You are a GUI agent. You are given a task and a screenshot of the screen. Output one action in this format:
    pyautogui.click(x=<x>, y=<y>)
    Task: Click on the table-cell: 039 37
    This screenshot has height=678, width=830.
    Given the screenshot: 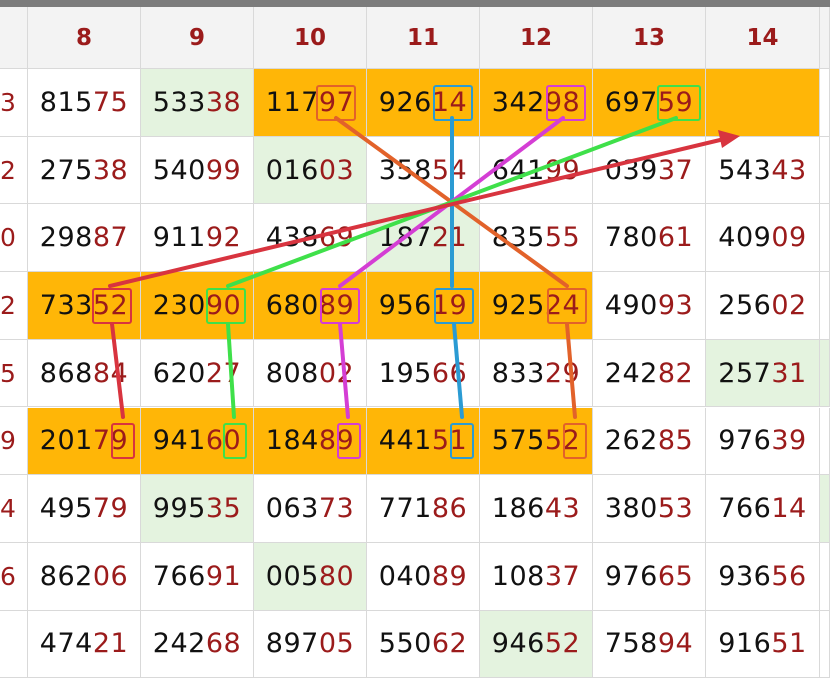 What is the action you would take?
    pyautogui.click(x=649, y=170)
    